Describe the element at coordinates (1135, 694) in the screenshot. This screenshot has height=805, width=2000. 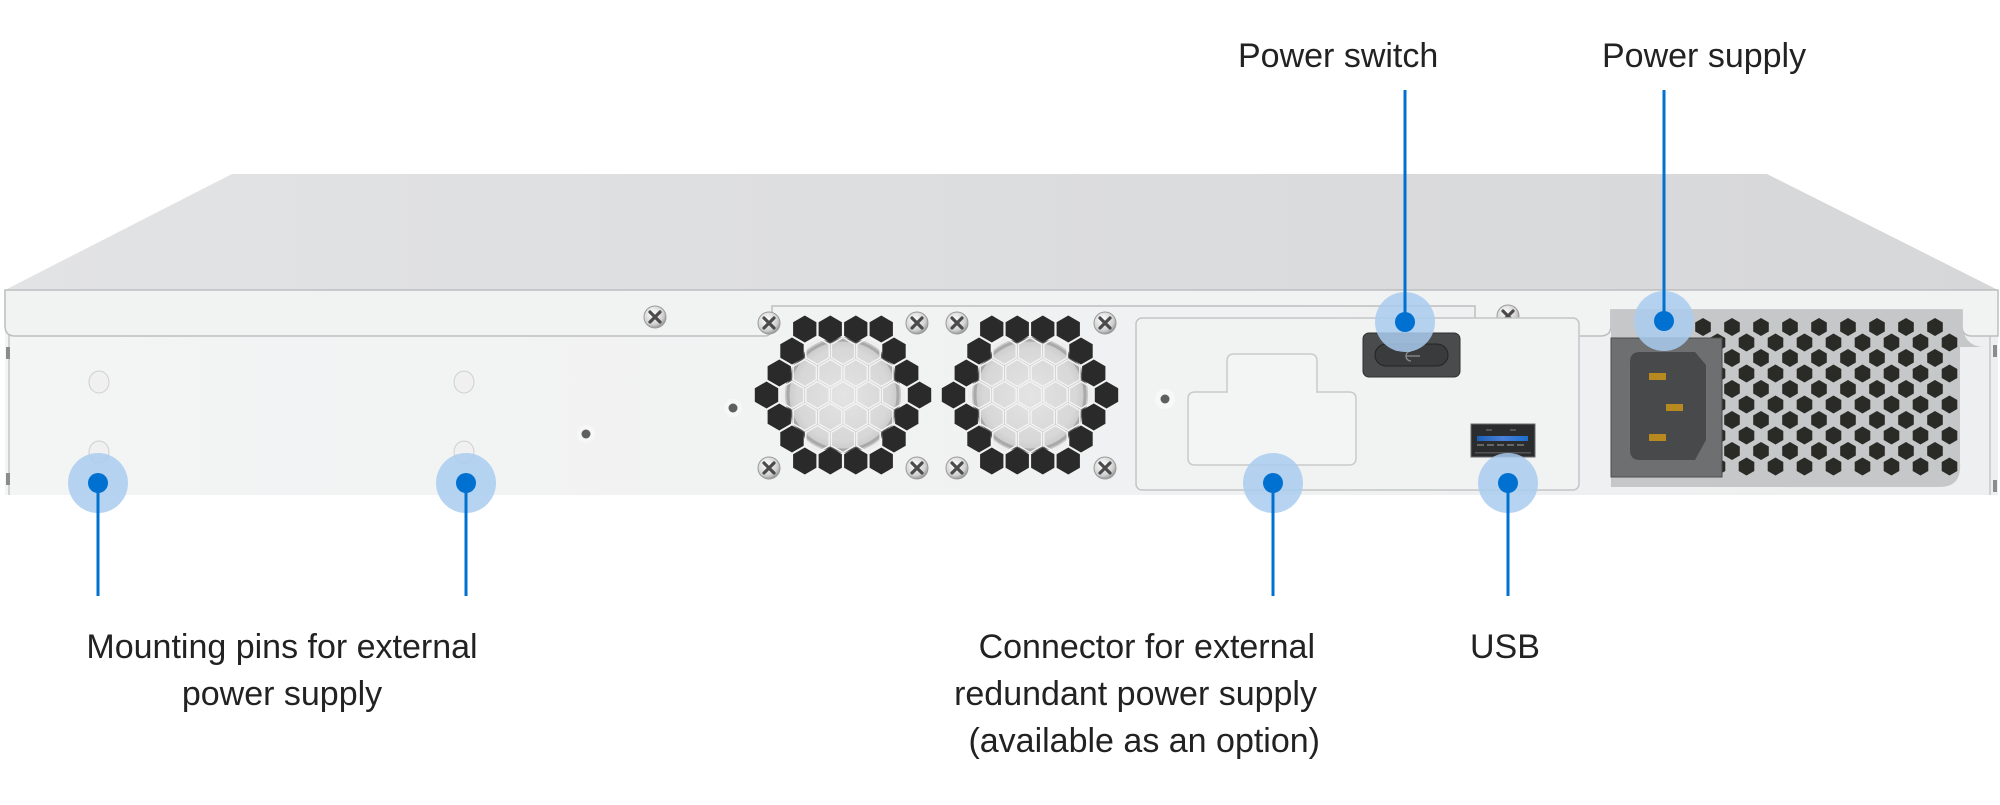
I see `label-line: redundant power supply` at that location.